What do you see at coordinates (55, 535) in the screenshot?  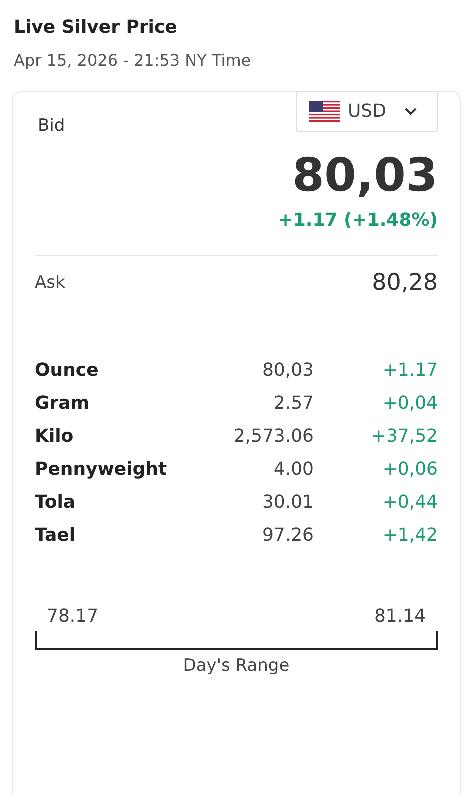 I see `unit-name: Tael` at bounding box center [55, 535].